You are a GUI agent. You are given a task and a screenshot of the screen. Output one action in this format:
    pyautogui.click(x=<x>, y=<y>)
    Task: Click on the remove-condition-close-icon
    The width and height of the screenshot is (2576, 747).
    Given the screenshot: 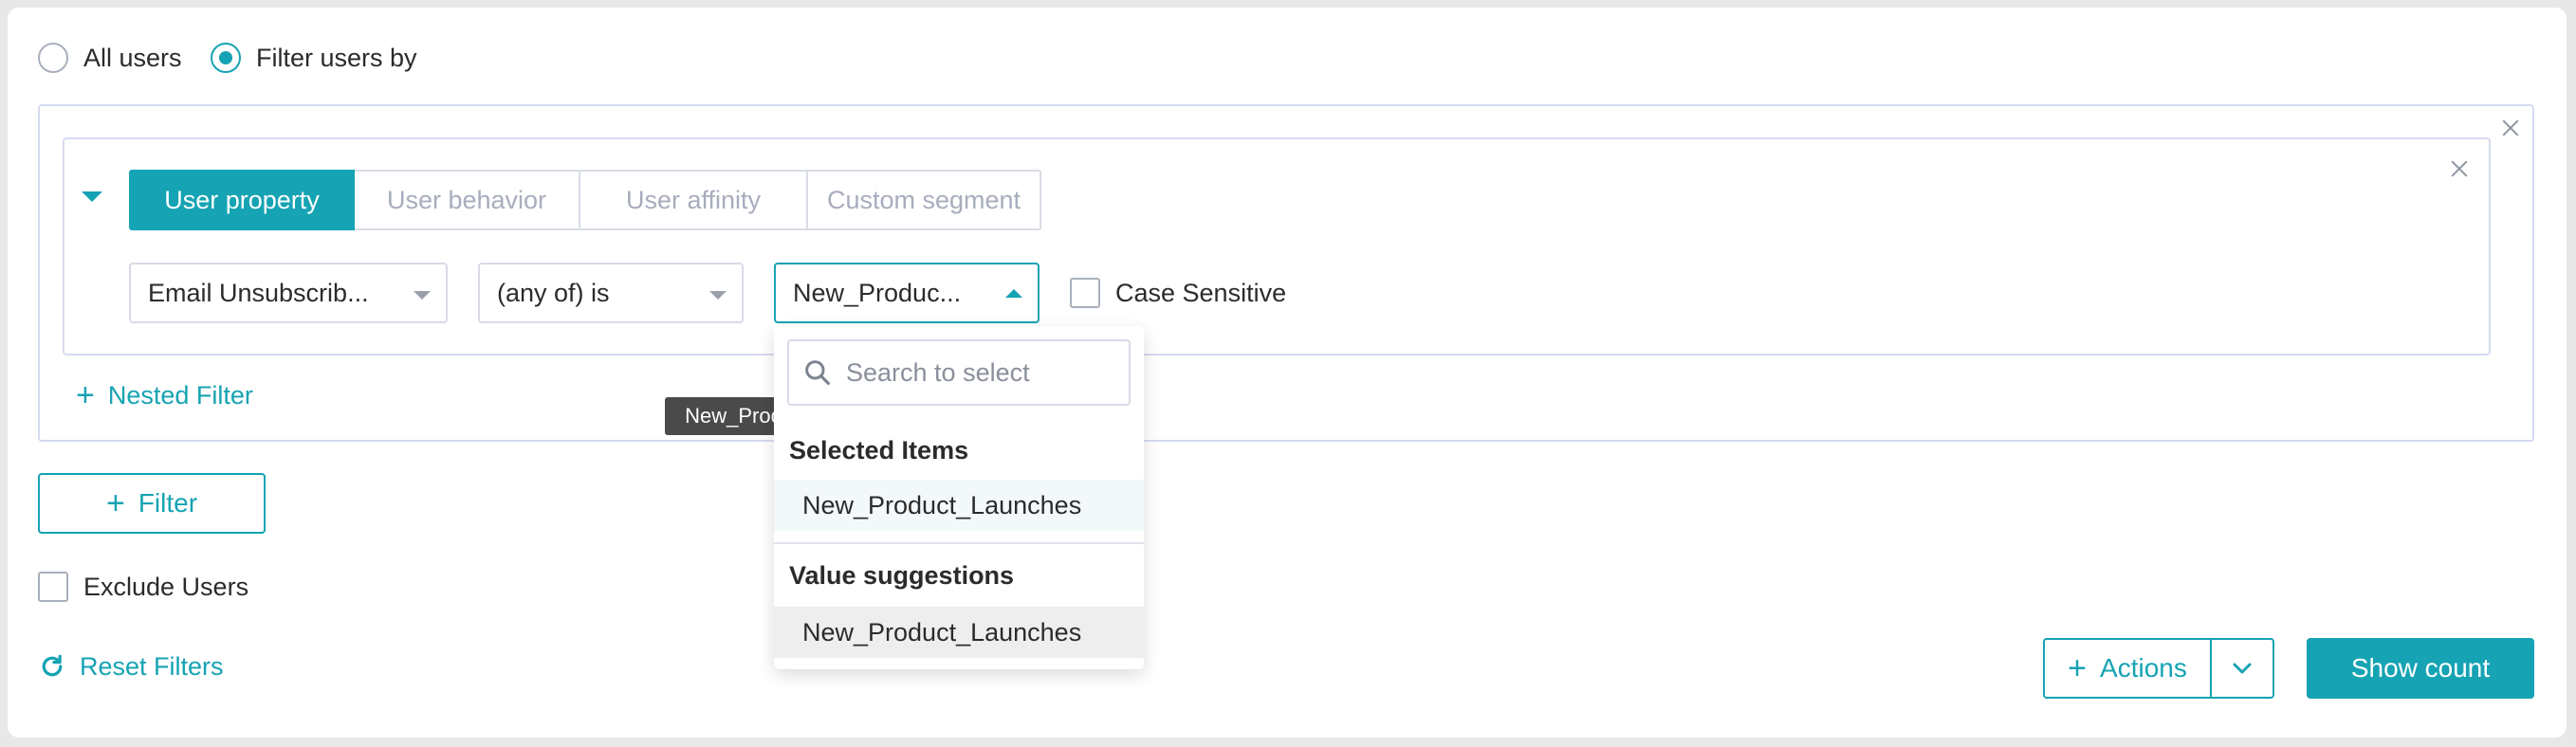 What is the action you would take?
    pyautogui.click(x=2459, y=168)
    